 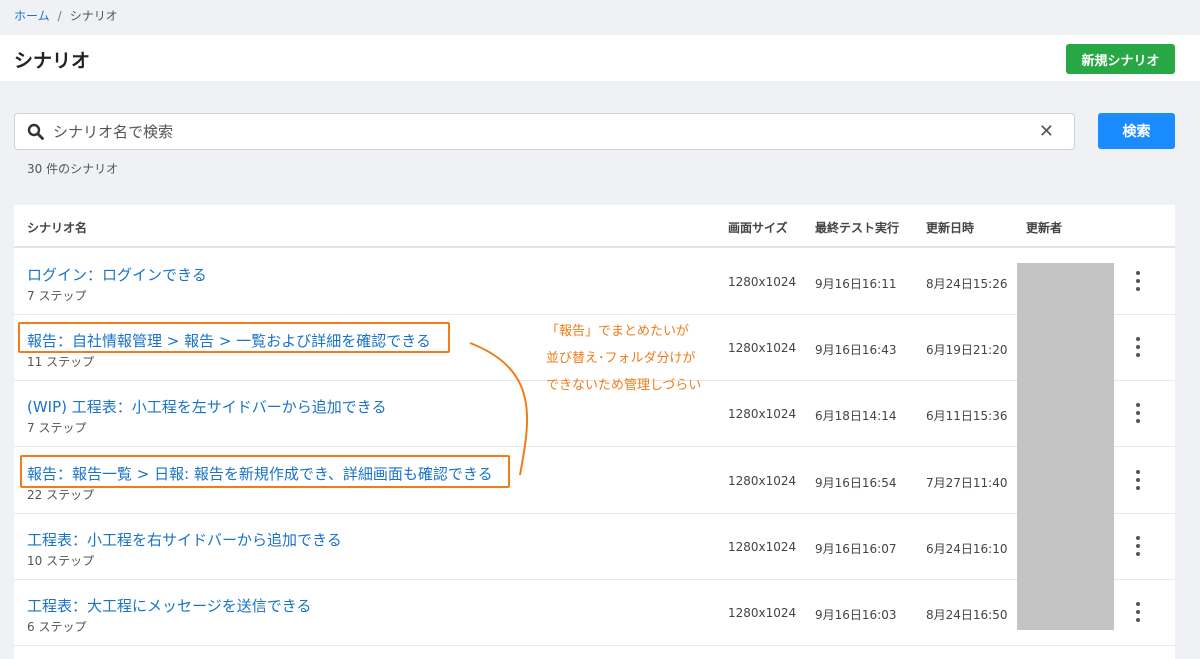 I want to click on annotation-line: 並び替え･フォルダ分けが, so click(x=621, y=358).